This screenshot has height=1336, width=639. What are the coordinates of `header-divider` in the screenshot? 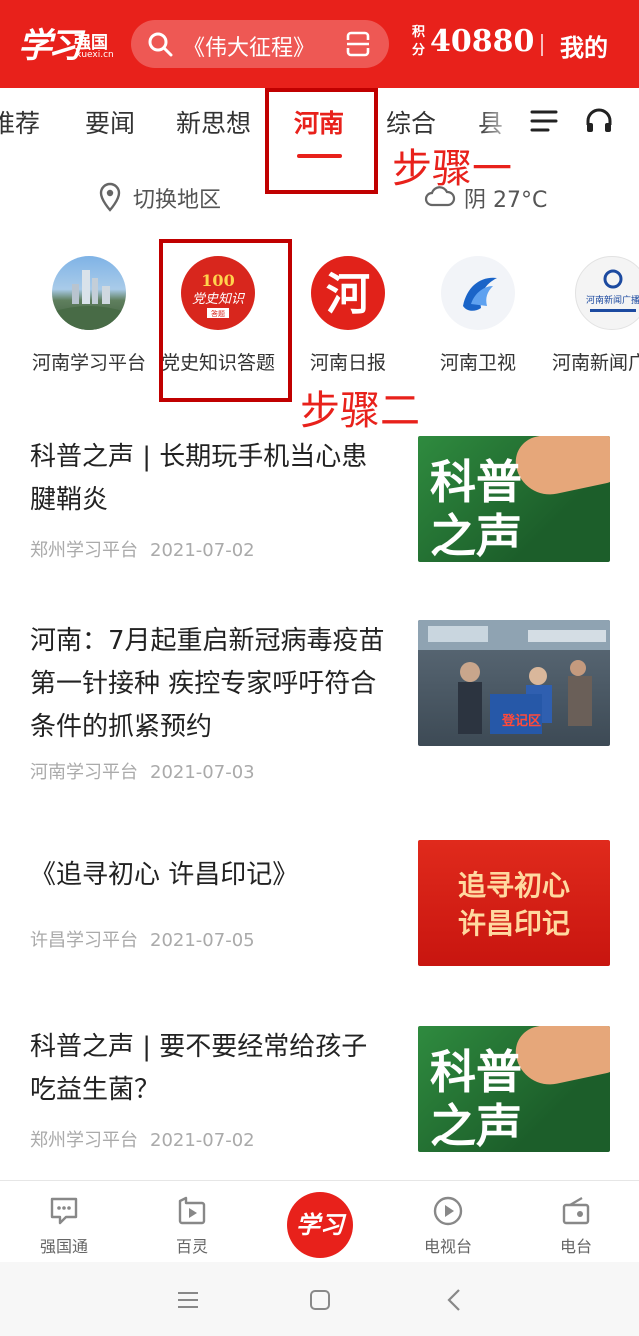 It's located at (542, 45).